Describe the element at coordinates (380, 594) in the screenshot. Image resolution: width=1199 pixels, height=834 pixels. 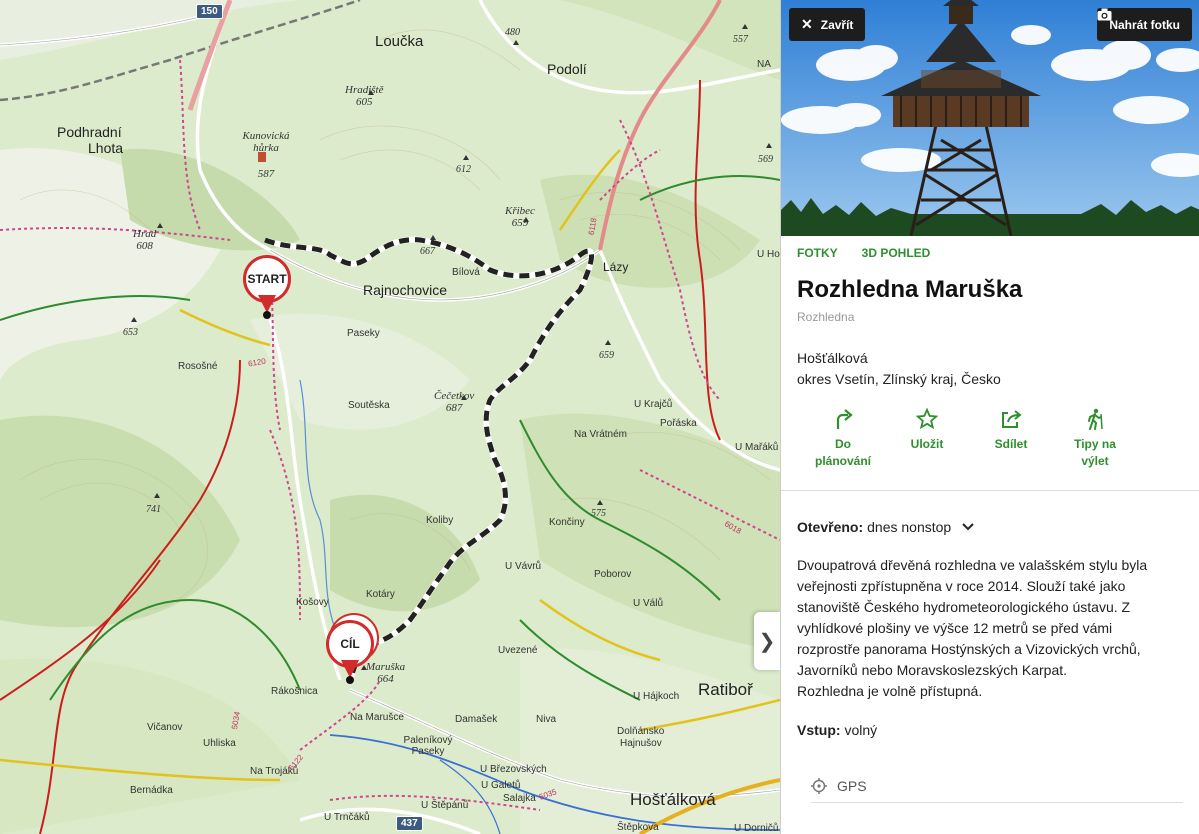
I see `place-label: Kotáry` at that location.